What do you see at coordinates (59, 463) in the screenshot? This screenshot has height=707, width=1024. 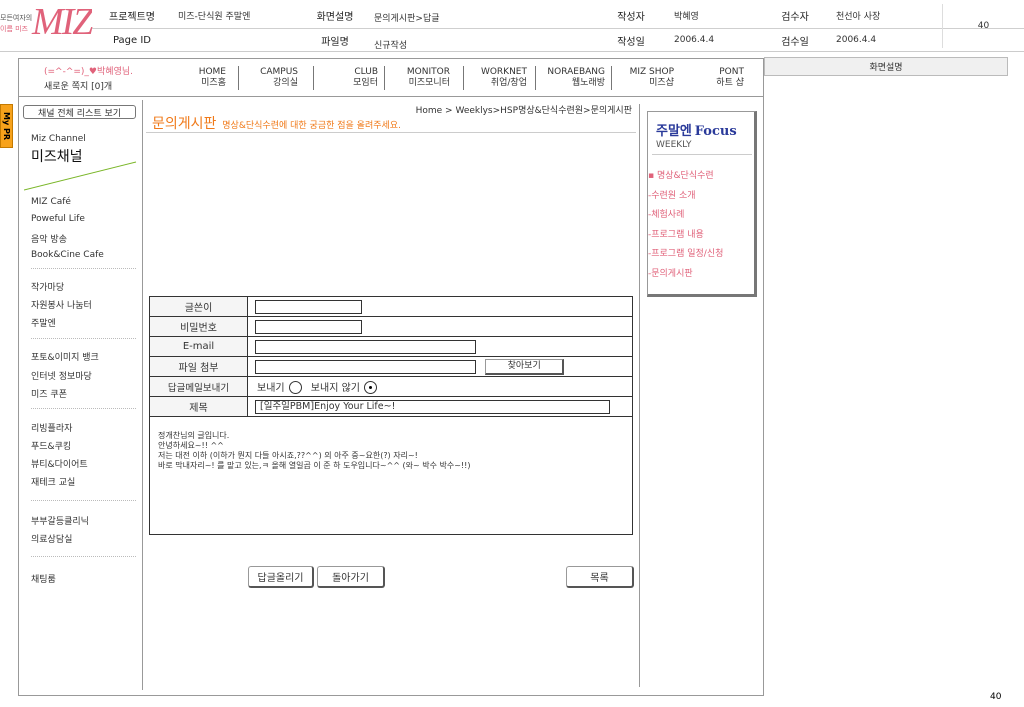 I see `sidebar-item-beauty: 뷰티&다이어트` at bounding box center [59, 463].